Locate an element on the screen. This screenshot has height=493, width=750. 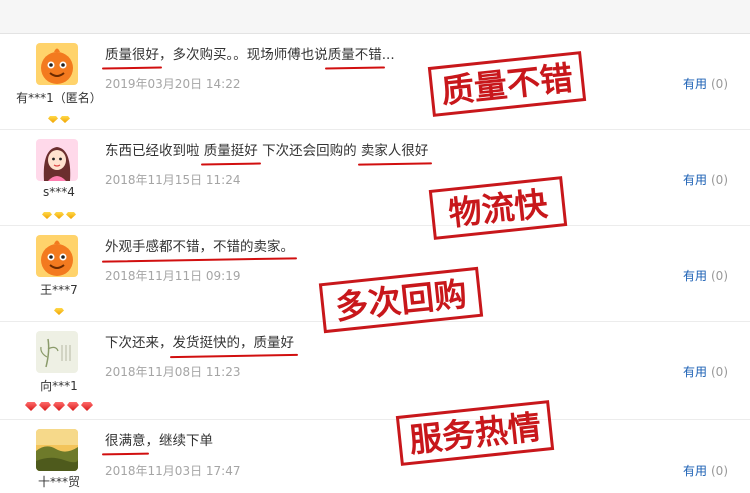
review-content: 下次还来，发货挺快的，质量好 is located at coordinates (199, 341).